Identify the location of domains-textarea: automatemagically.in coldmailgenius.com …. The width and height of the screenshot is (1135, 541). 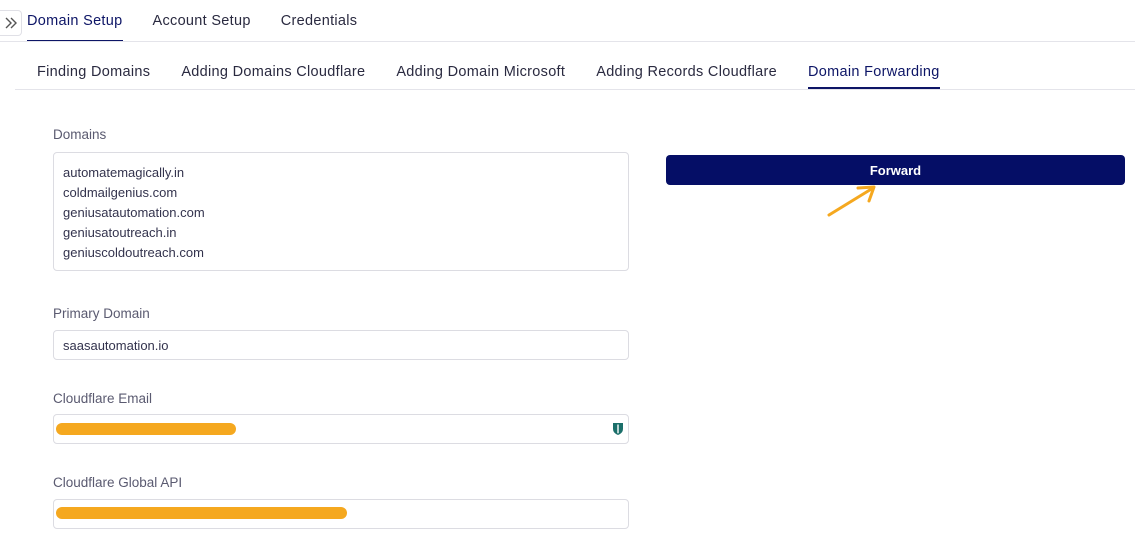
(341, 211).